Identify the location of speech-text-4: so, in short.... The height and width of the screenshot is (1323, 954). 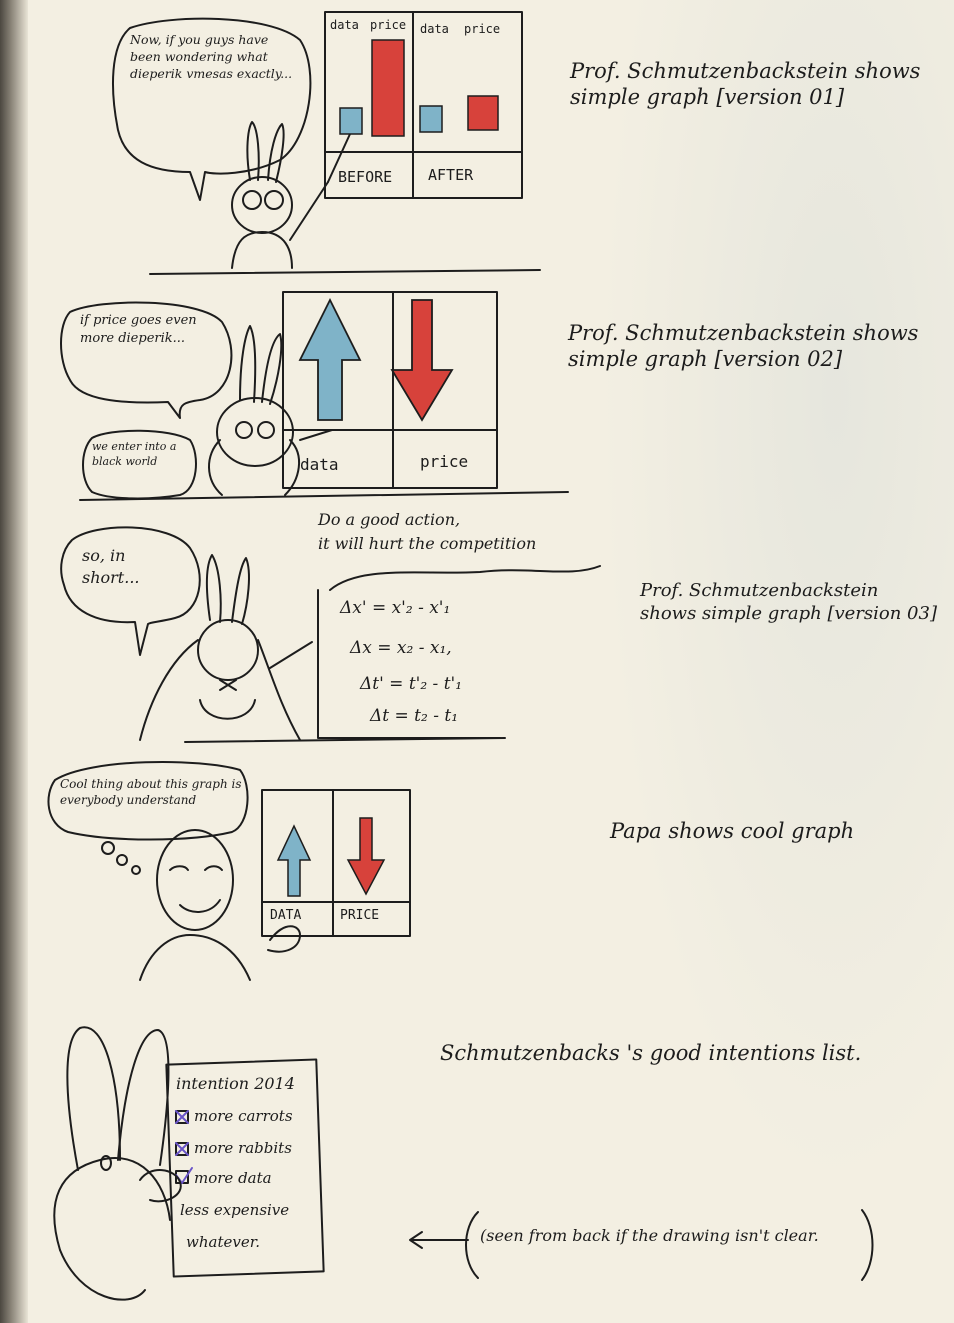
(111, 566).